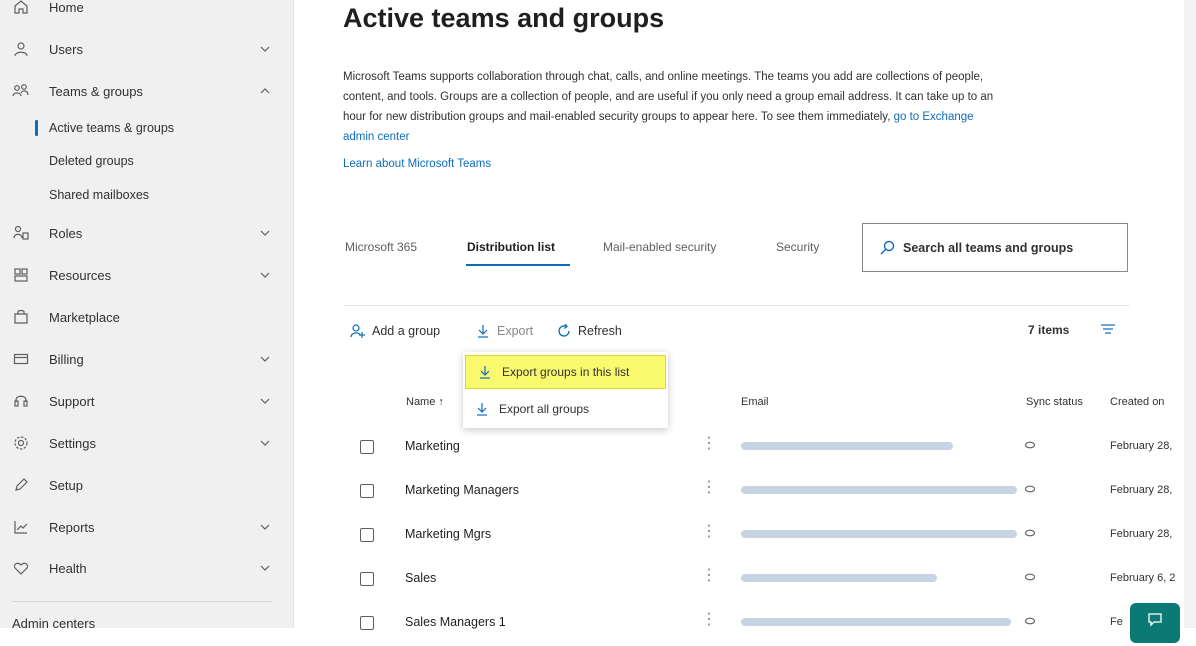 The image size is (1196, 646). I want to click on group-name: Sales, so click(420, 578).